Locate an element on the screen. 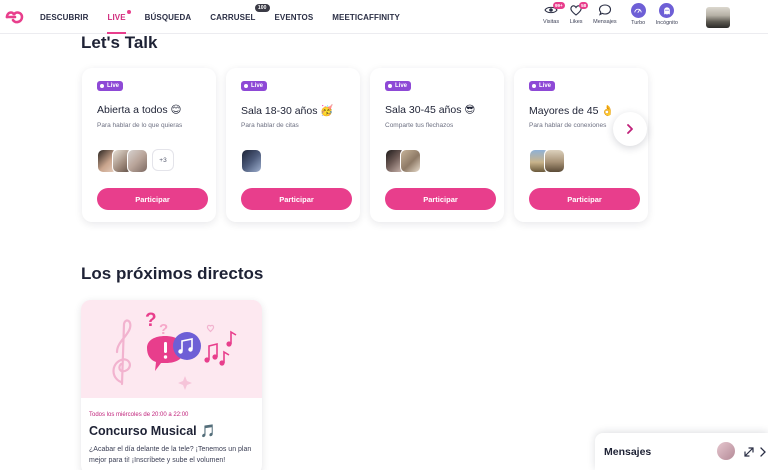 This screenshot has width=768, height=470. carousel-next-button is located at coordinates (630, 129).